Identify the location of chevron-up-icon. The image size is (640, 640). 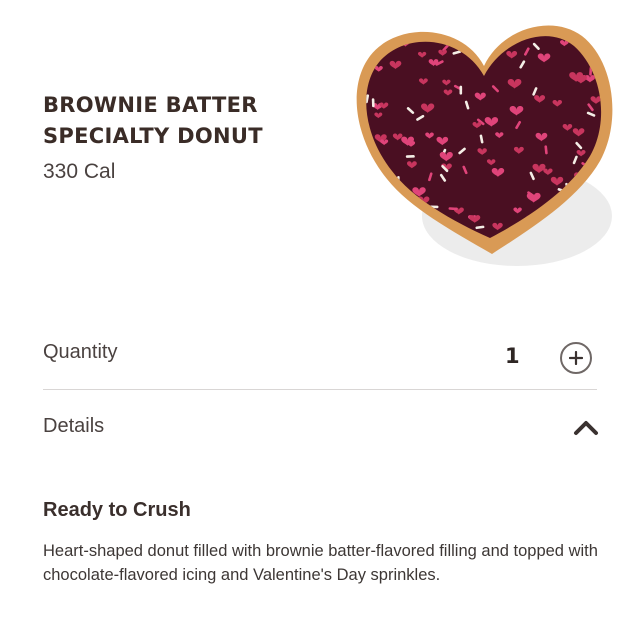
(586, 427).